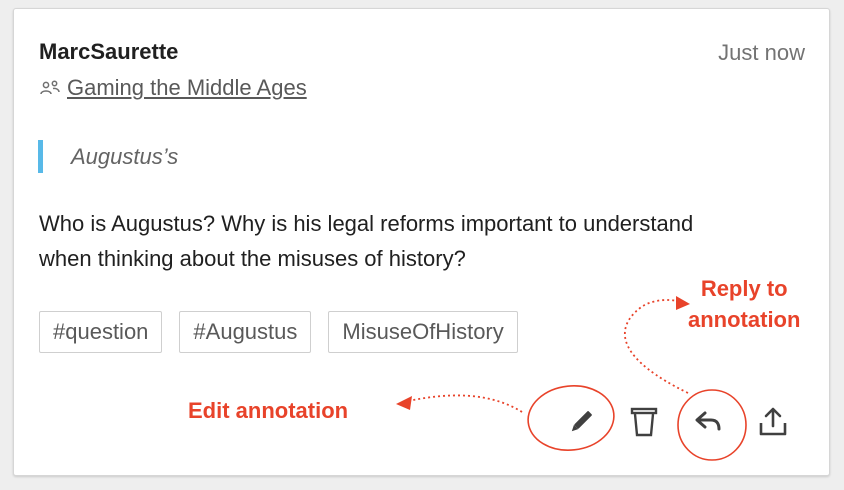 The image size is (844, 490). Describe the element at coordinates (744, 304) in the screenshot. I see `reply-callout-label: Reply to annotation` at that location.